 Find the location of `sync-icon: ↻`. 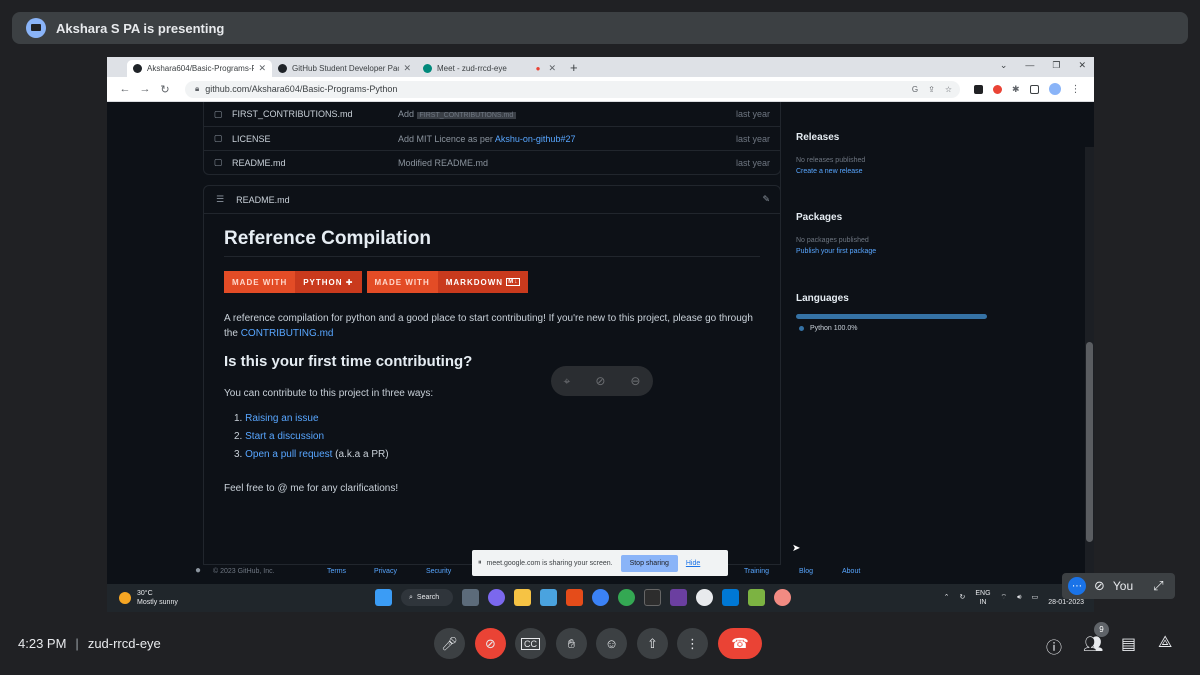

sync-icon: ↻ is located at coordinates (963, 597).